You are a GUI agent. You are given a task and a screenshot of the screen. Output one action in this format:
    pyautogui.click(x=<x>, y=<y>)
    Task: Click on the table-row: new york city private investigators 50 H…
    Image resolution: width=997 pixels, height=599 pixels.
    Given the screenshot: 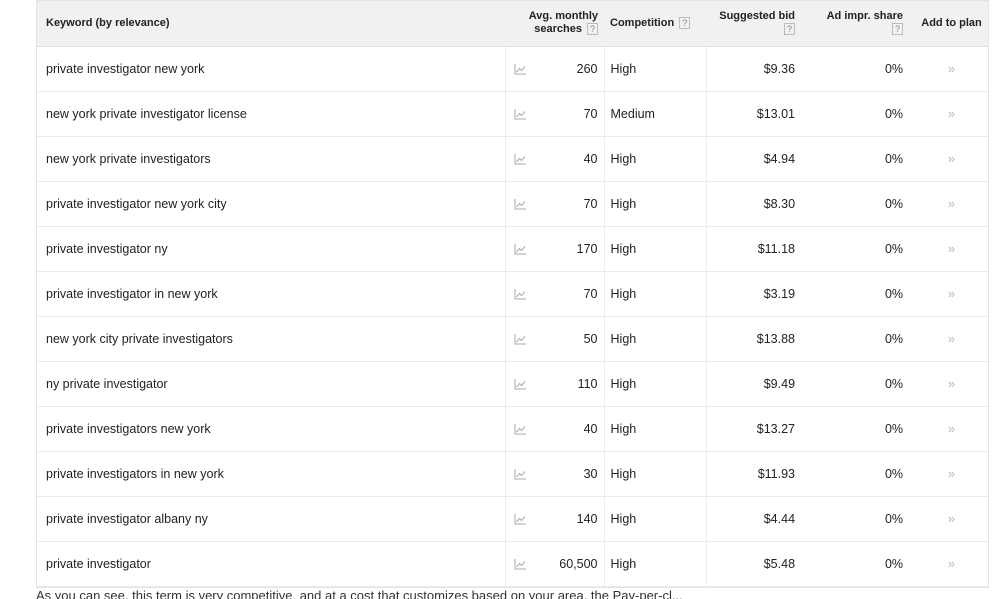 What is the action you would take?
    pyautogui.click(x=512, y=339)
    